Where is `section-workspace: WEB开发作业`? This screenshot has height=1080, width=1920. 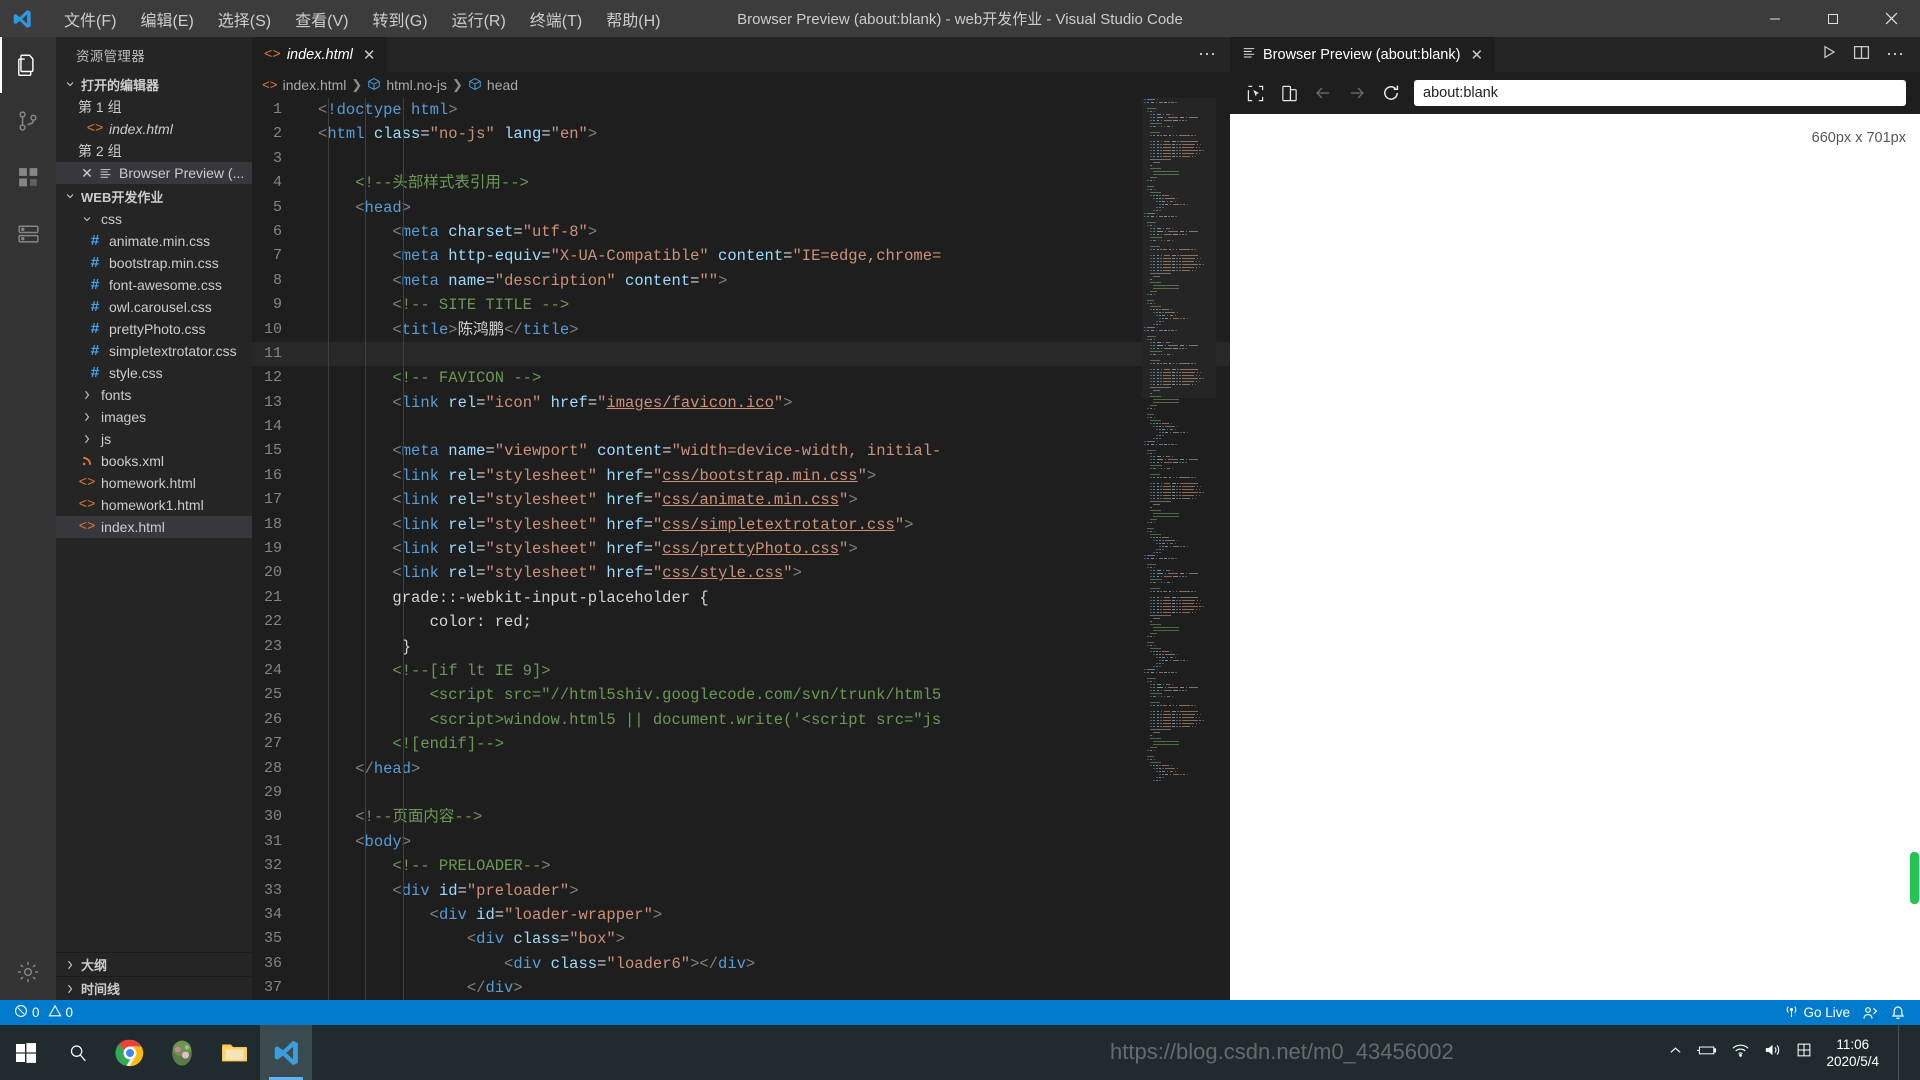
section-workspace: WEB开发作业 is located at coordinates (154, 196).